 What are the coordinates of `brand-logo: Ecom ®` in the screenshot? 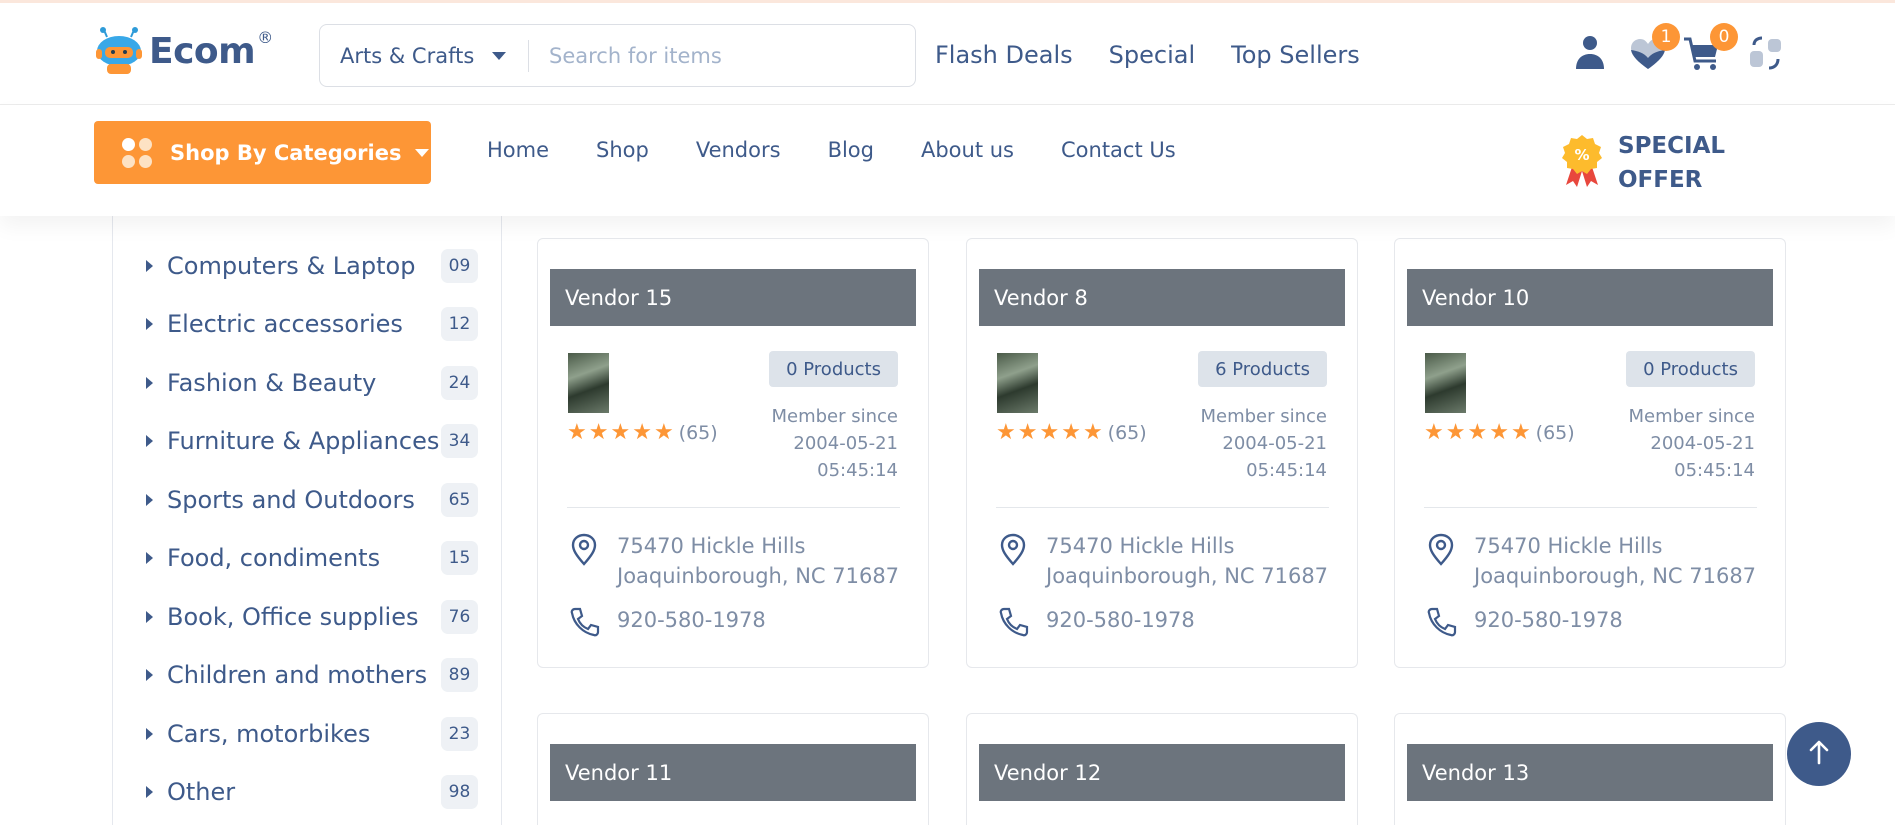 It's located at (183, 51).